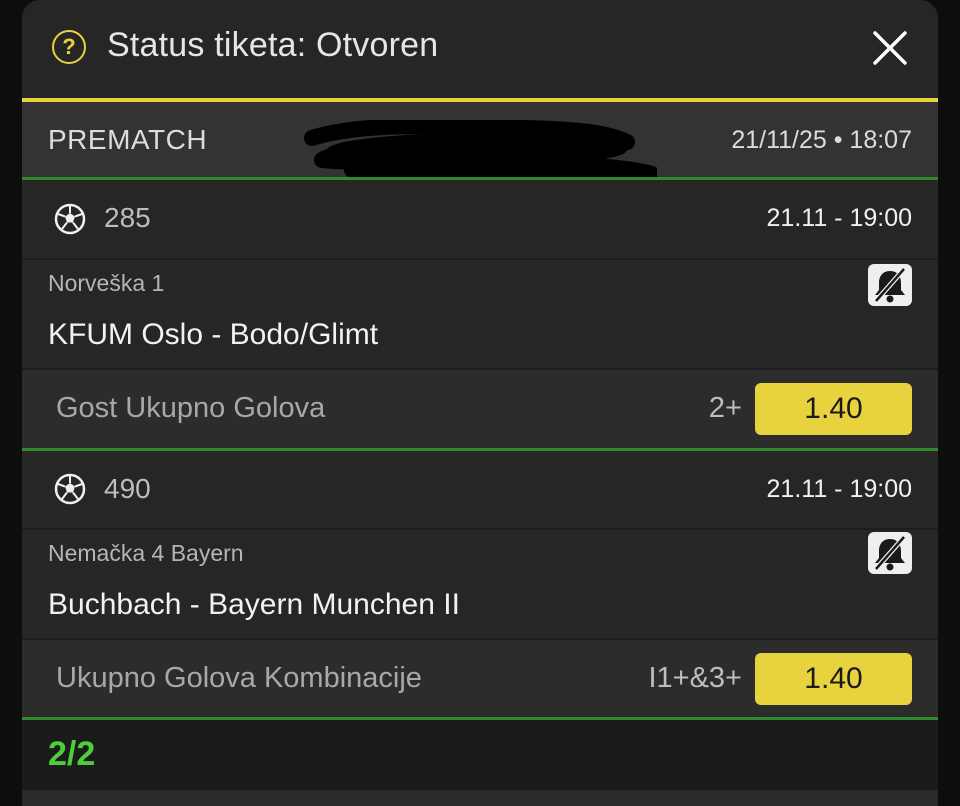 This screenshot has width=960, height=806. I want to click on event-id: 490, so click(127, 488).